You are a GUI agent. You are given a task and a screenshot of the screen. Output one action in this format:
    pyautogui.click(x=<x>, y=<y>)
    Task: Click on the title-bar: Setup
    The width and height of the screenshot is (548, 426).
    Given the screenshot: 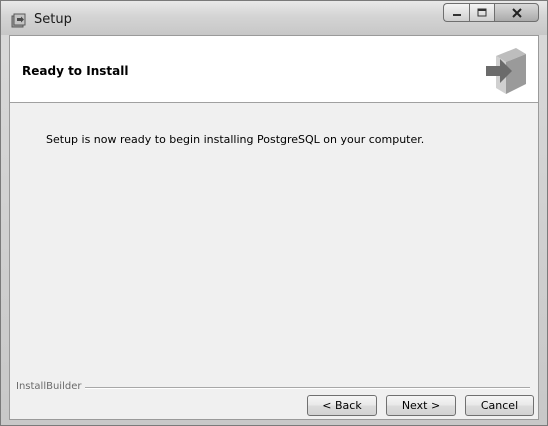 What is the action you would take?
    pyautogui.click(x=274, y=18)
    